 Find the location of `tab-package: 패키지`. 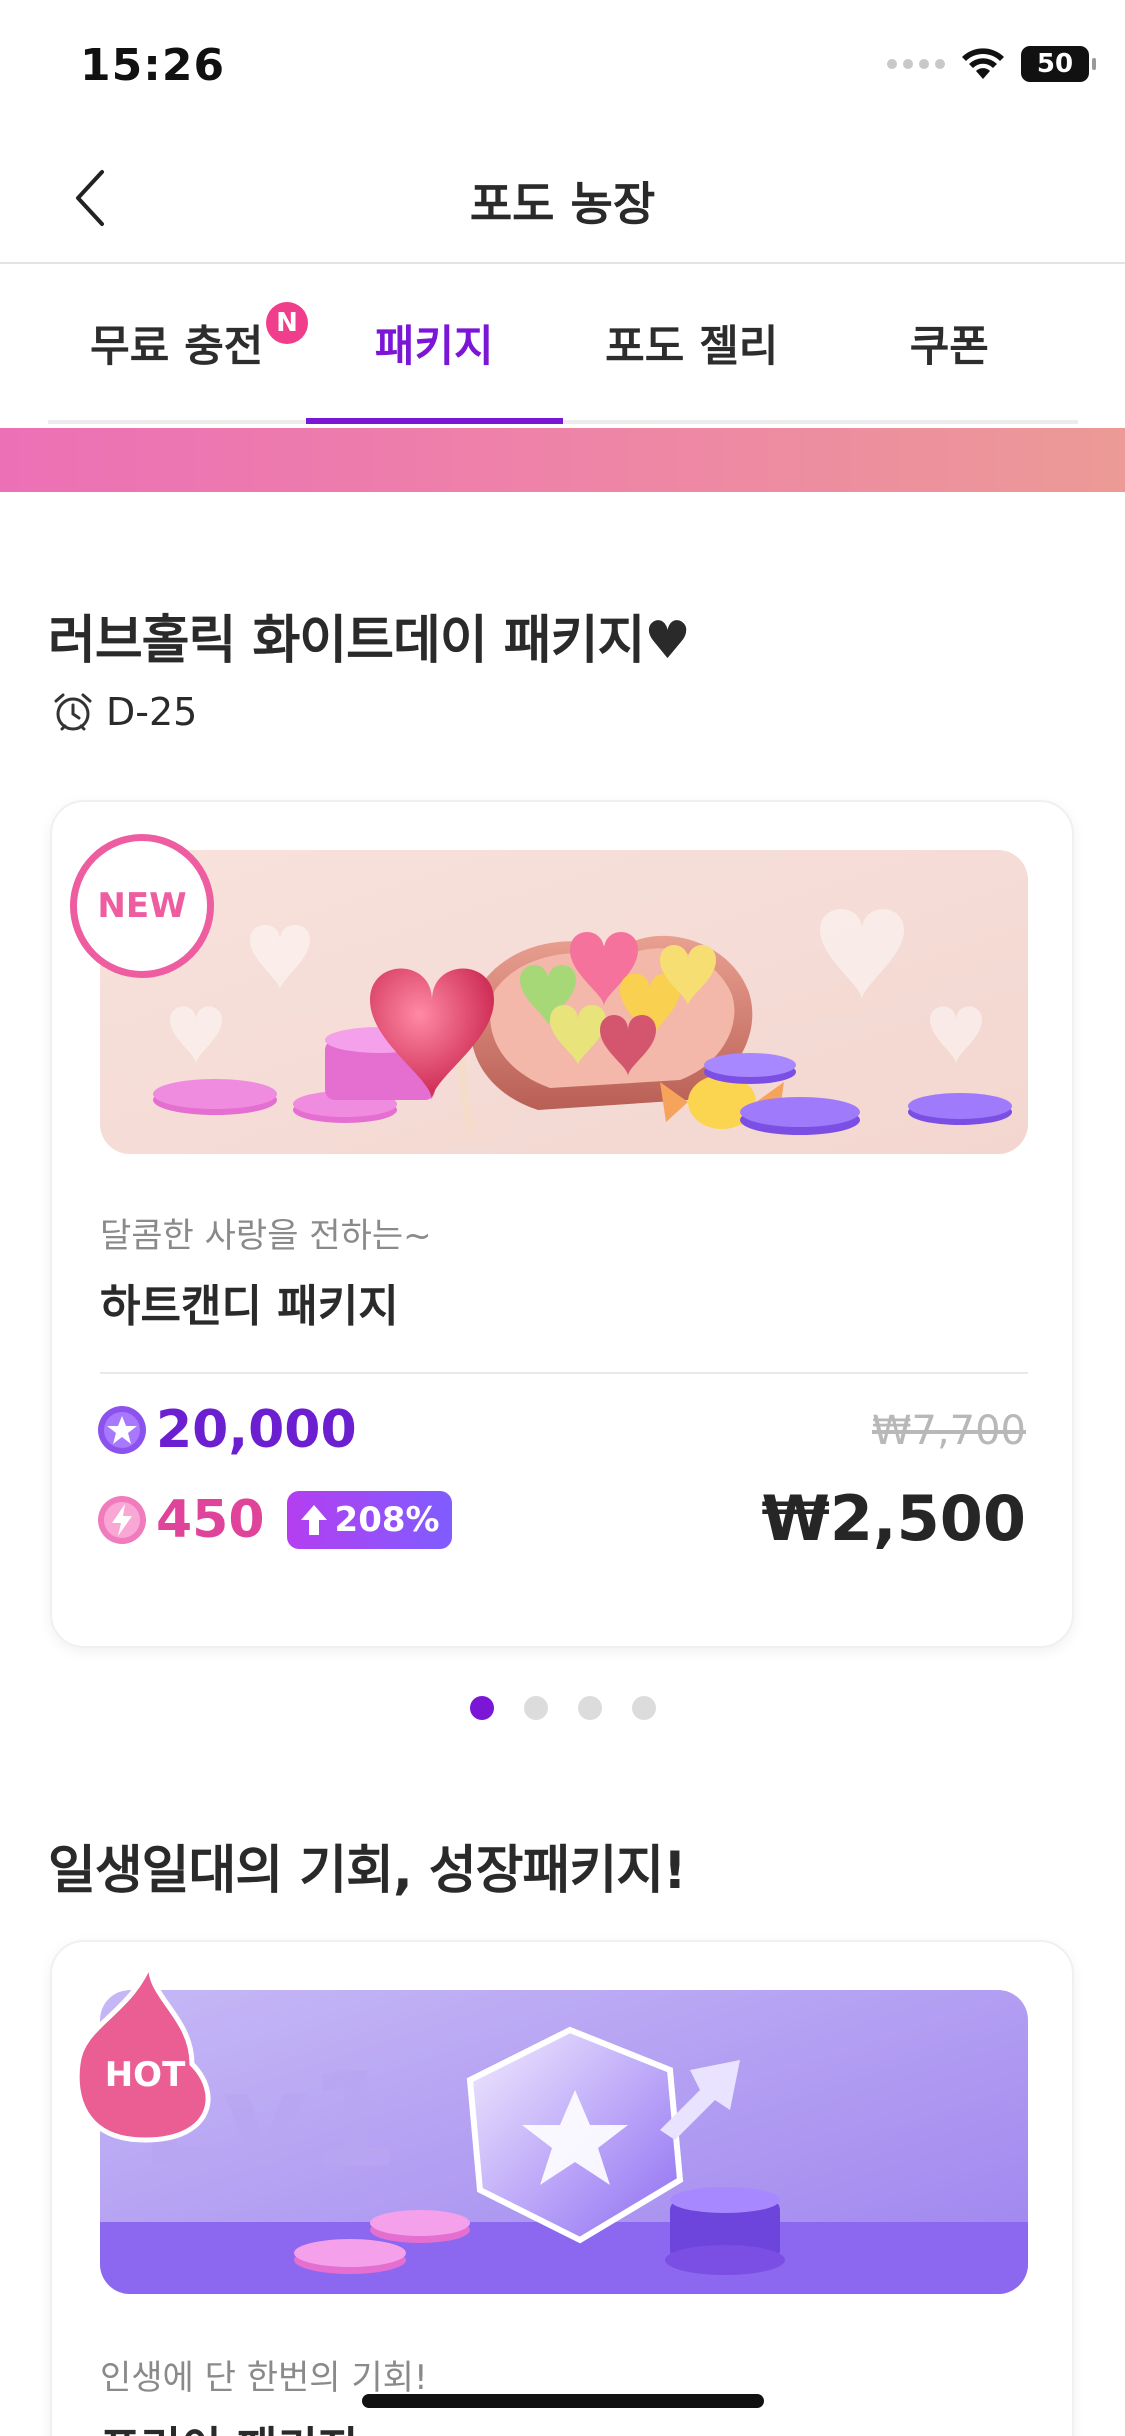

tab-package: 패키지 is located at coordinates (434, 345).